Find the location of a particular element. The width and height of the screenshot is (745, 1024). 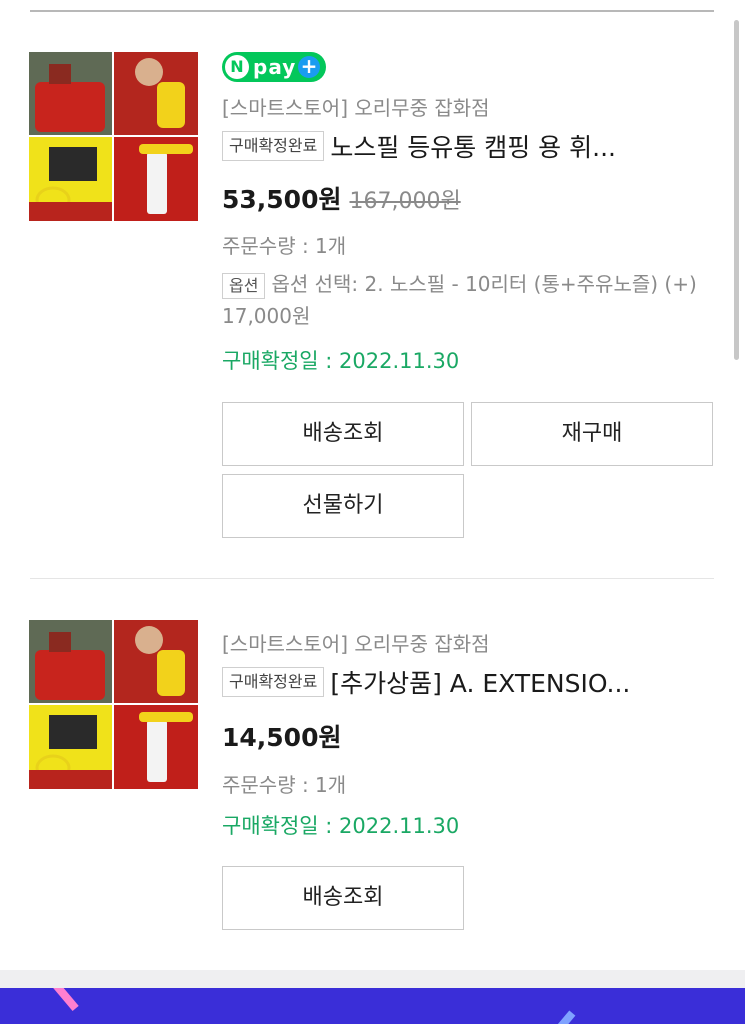

price-row: 53,500원 167,000원 is located at coordinates (341, 198).